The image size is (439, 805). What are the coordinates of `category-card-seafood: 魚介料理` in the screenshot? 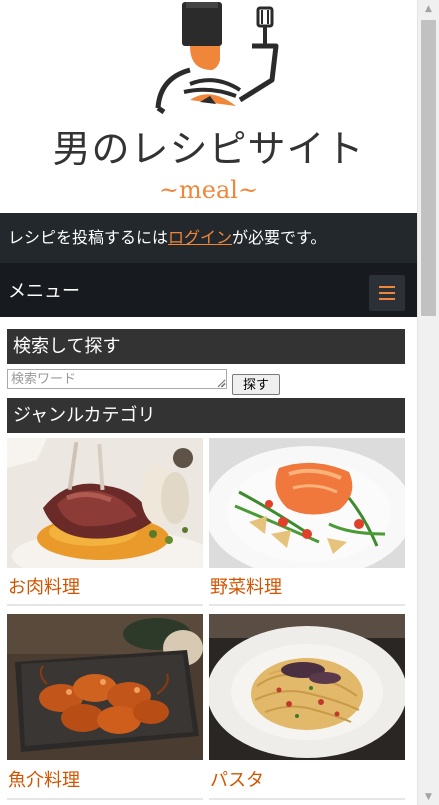 It's located at (105, 709).